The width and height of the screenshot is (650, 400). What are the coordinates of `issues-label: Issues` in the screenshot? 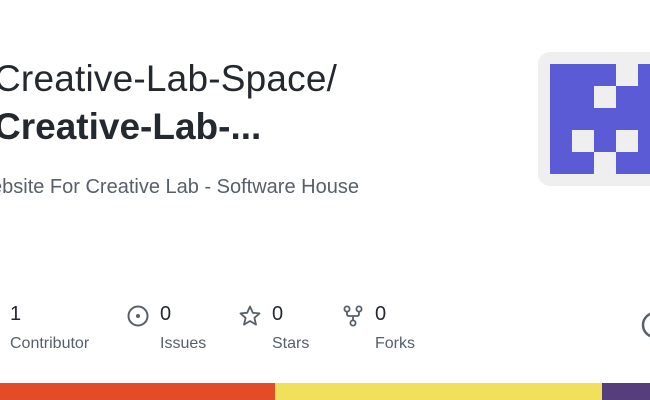 It's located at (183, 343).